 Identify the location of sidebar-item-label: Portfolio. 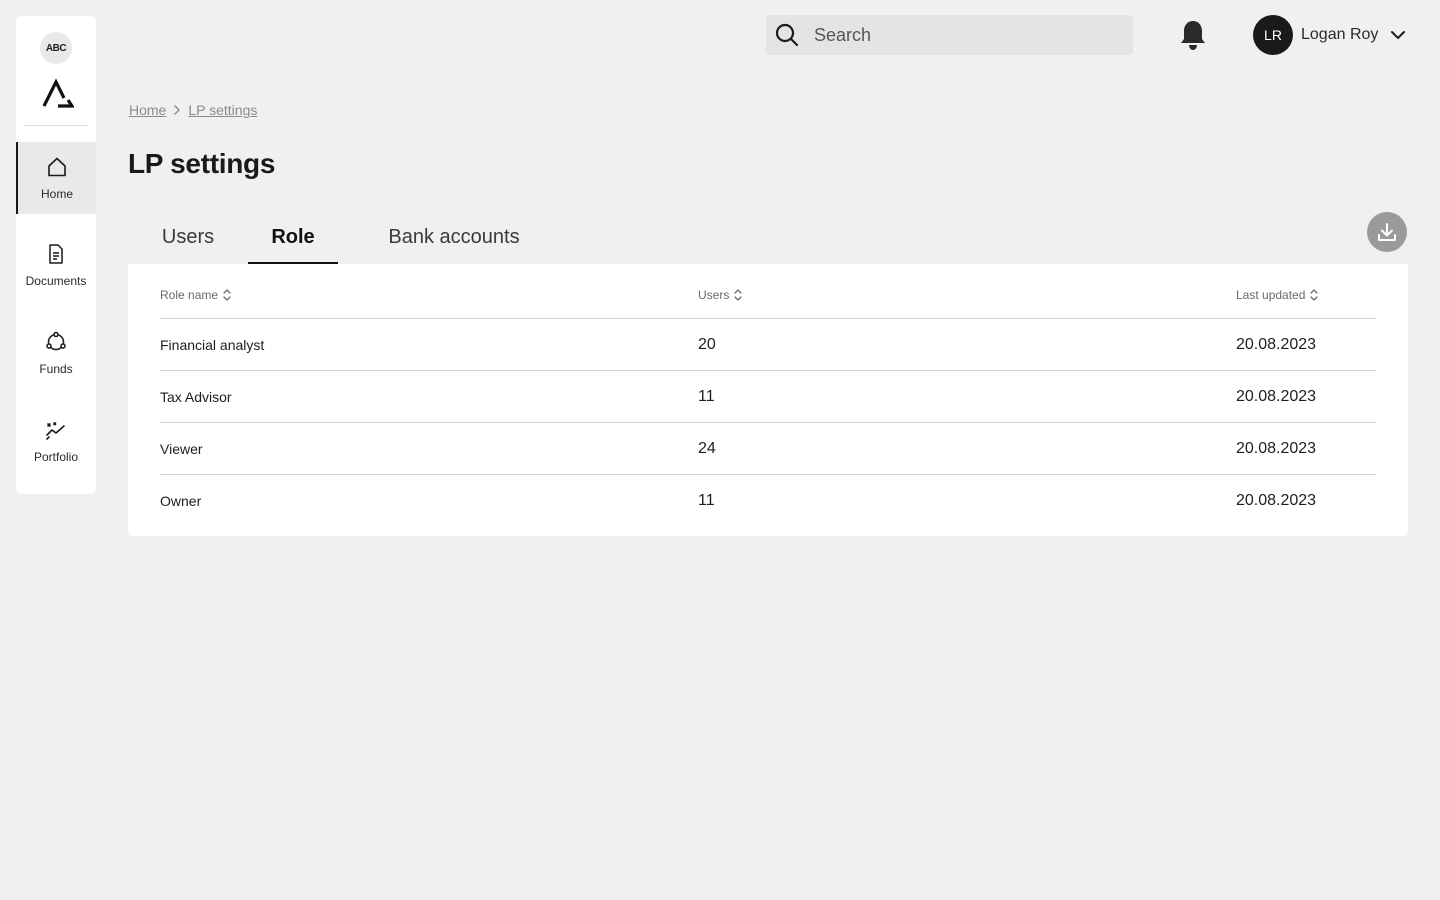
(56, 457).